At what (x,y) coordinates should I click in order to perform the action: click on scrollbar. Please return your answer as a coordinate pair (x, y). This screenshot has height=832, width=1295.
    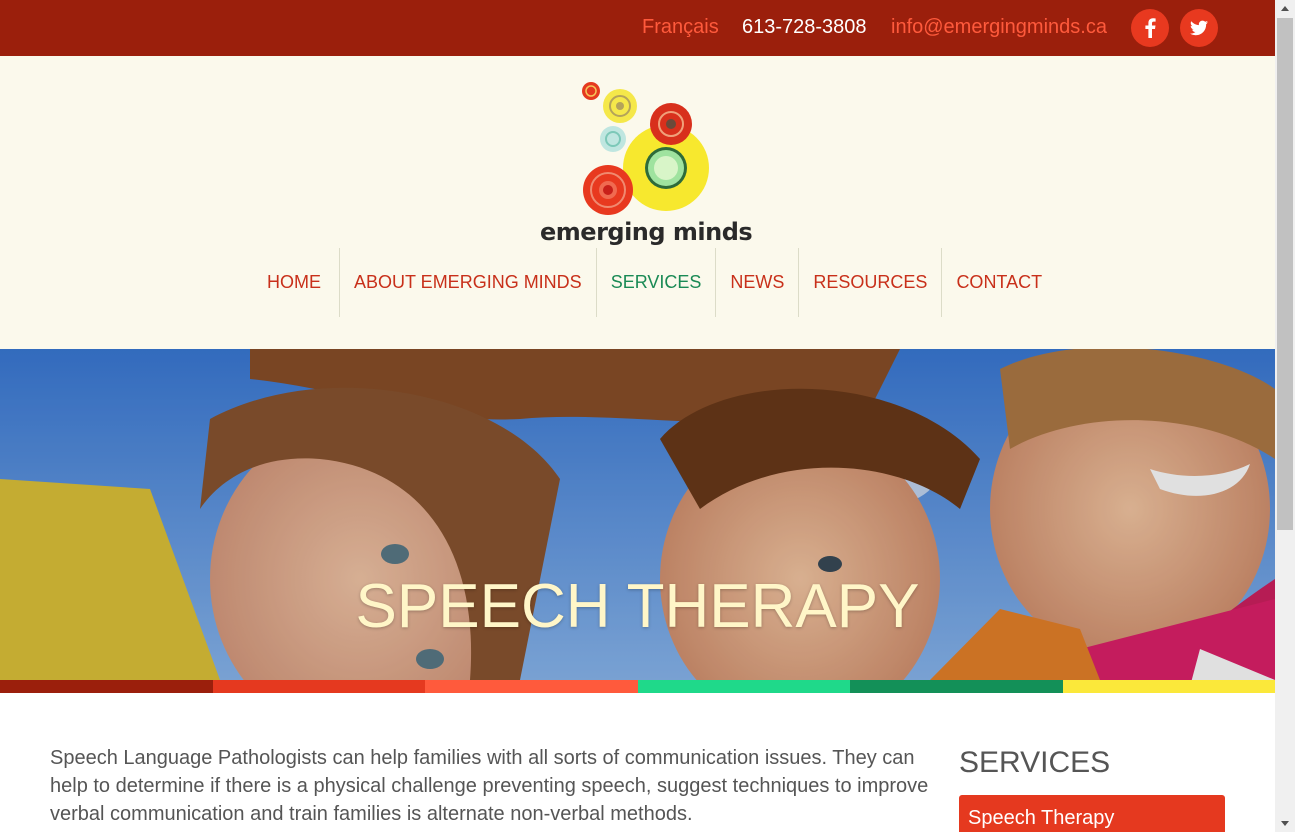
    Looking at the image, I should click on (1285, 416).